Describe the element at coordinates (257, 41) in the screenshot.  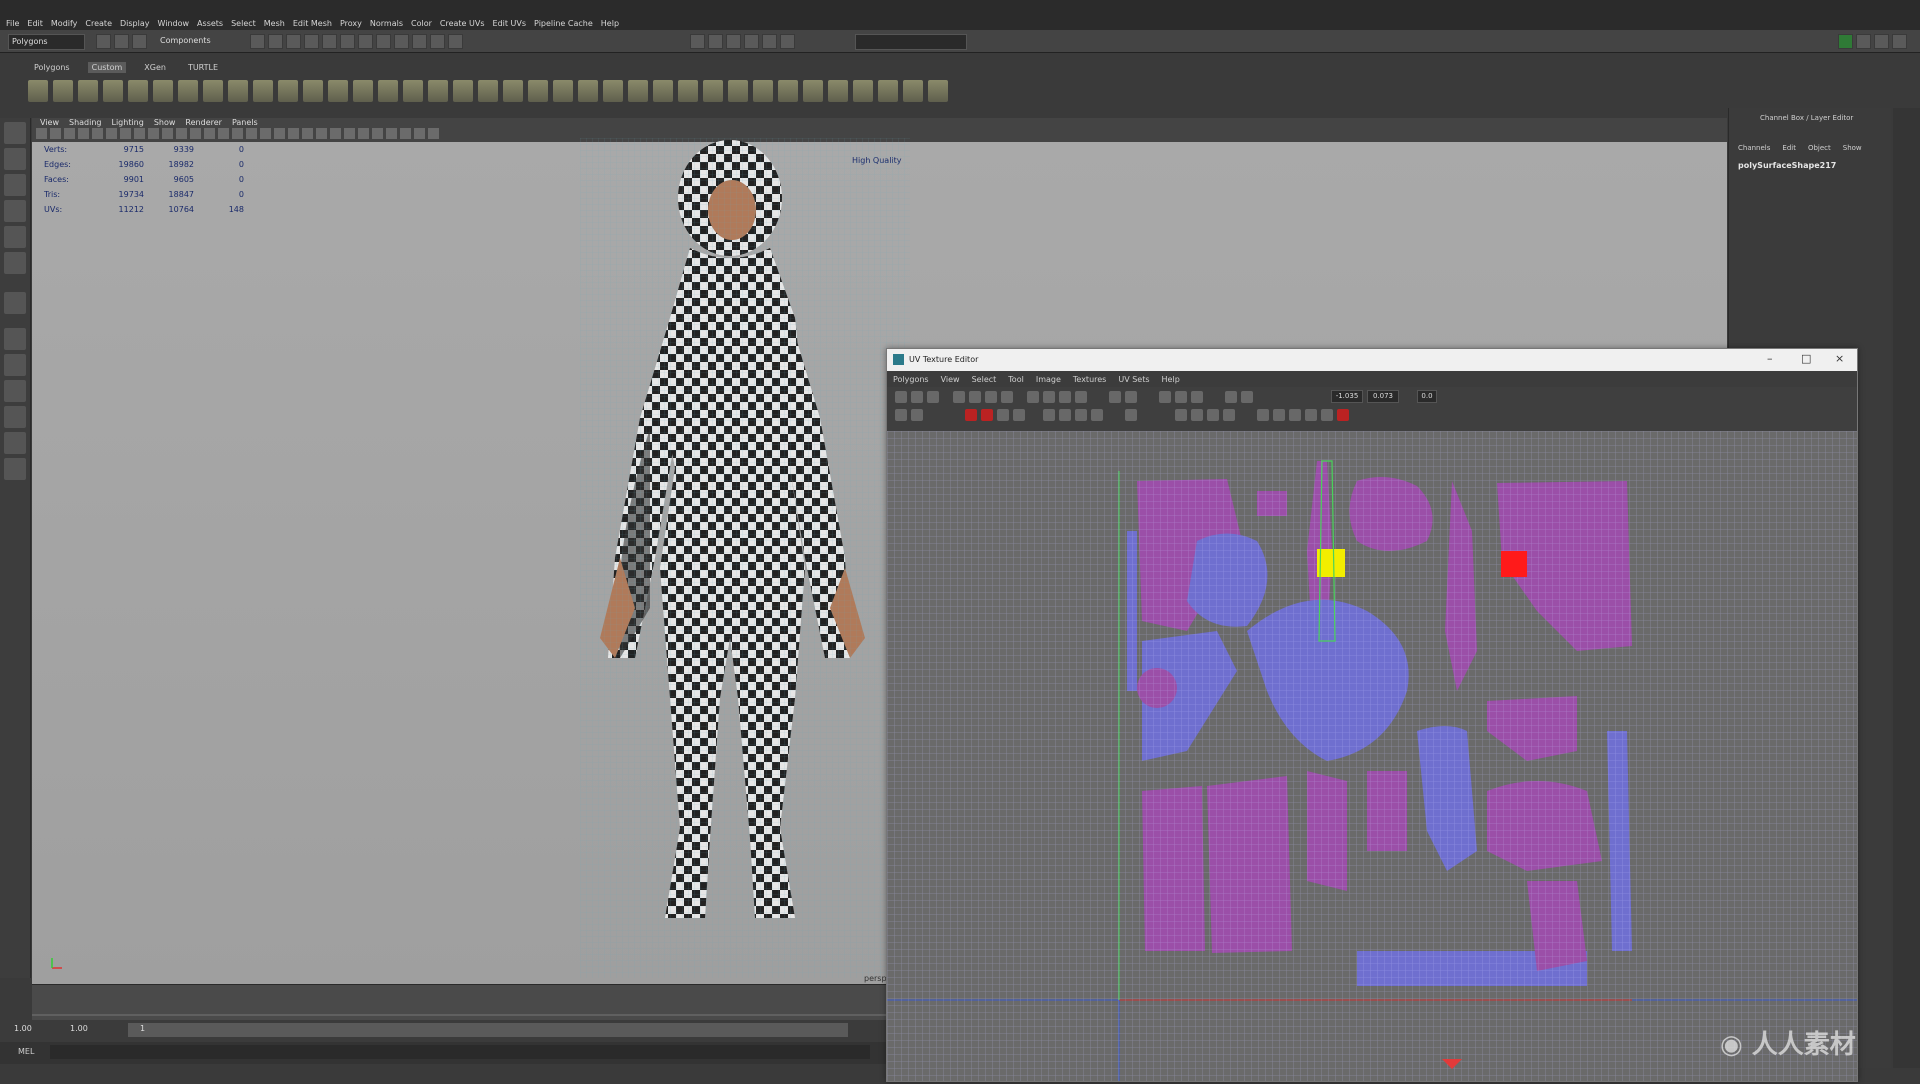
I see `select-hierarchy-icon` at that location.